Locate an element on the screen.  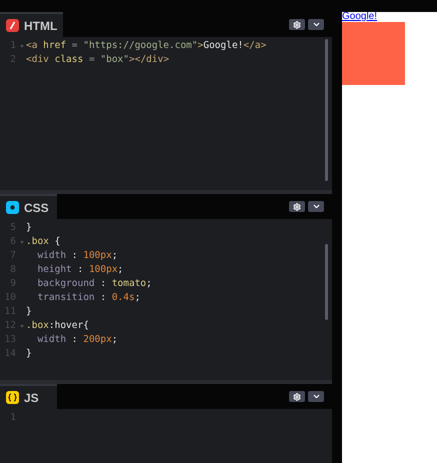
braces-icon is located at coordinates (12, 397).